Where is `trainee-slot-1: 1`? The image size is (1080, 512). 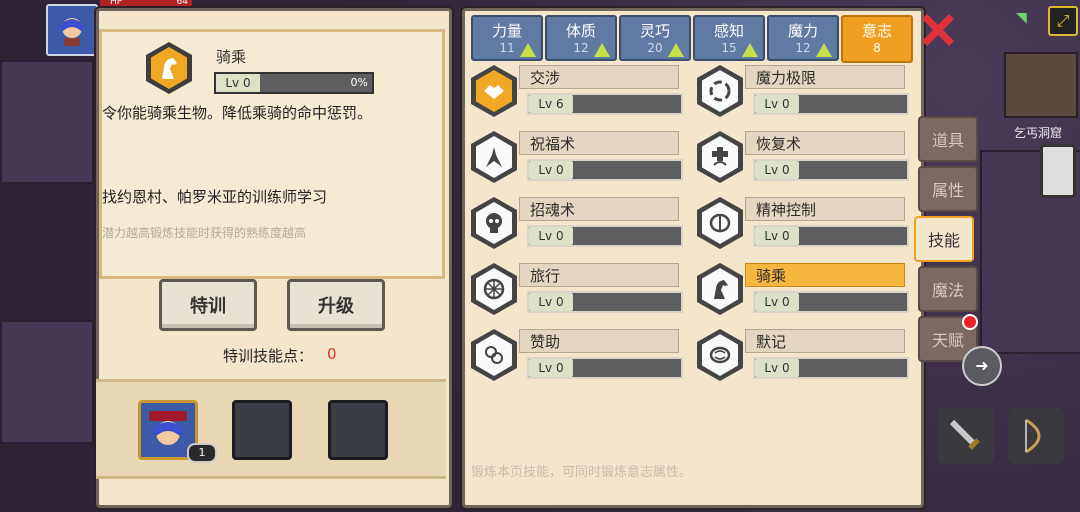
trainee-slot-1: 1 is located at coordinates (177, 431).